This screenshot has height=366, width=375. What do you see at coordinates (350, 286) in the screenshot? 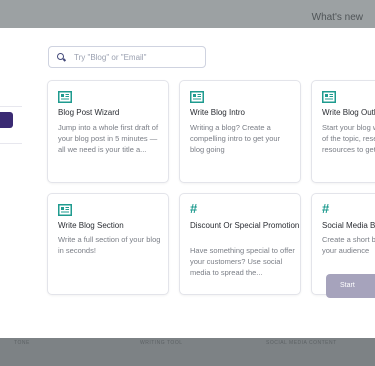
I see `start-button: Start` at bounding box center [350, 286].